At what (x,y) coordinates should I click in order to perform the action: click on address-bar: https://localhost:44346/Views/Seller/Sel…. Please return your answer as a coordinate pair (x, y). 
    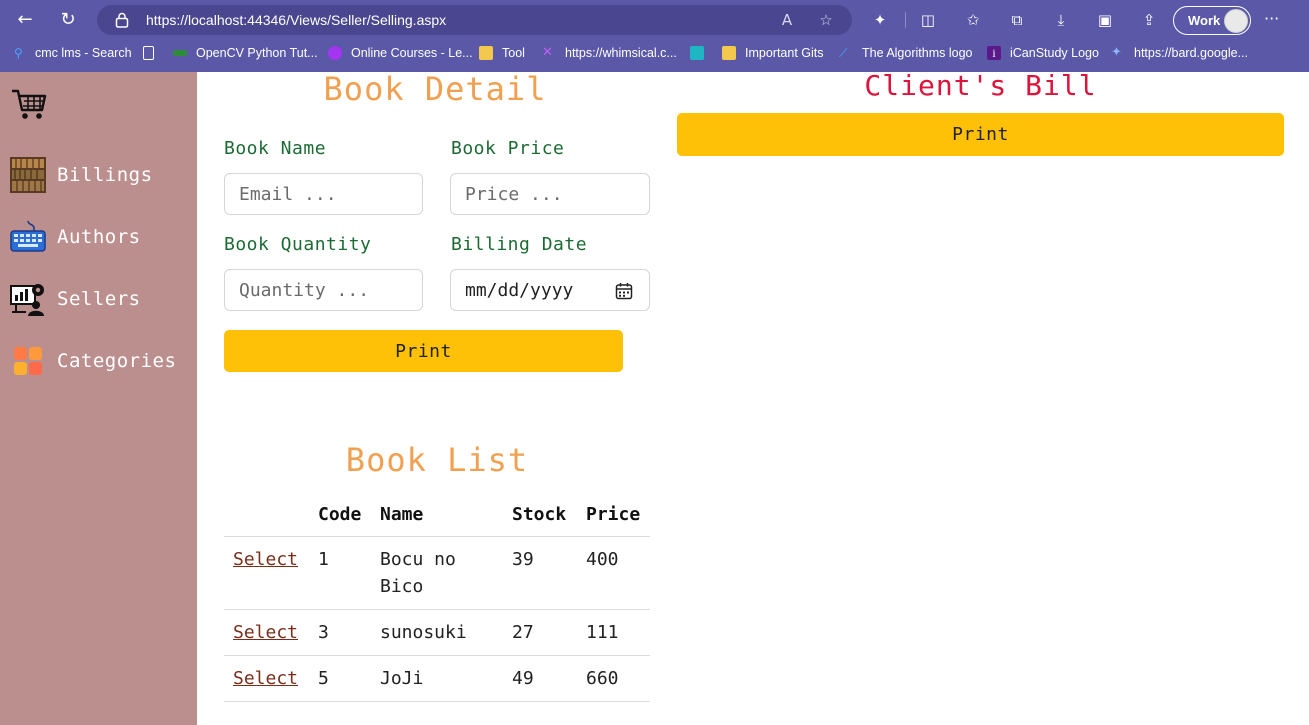
    Looking at the image, I should click on (474, 20).